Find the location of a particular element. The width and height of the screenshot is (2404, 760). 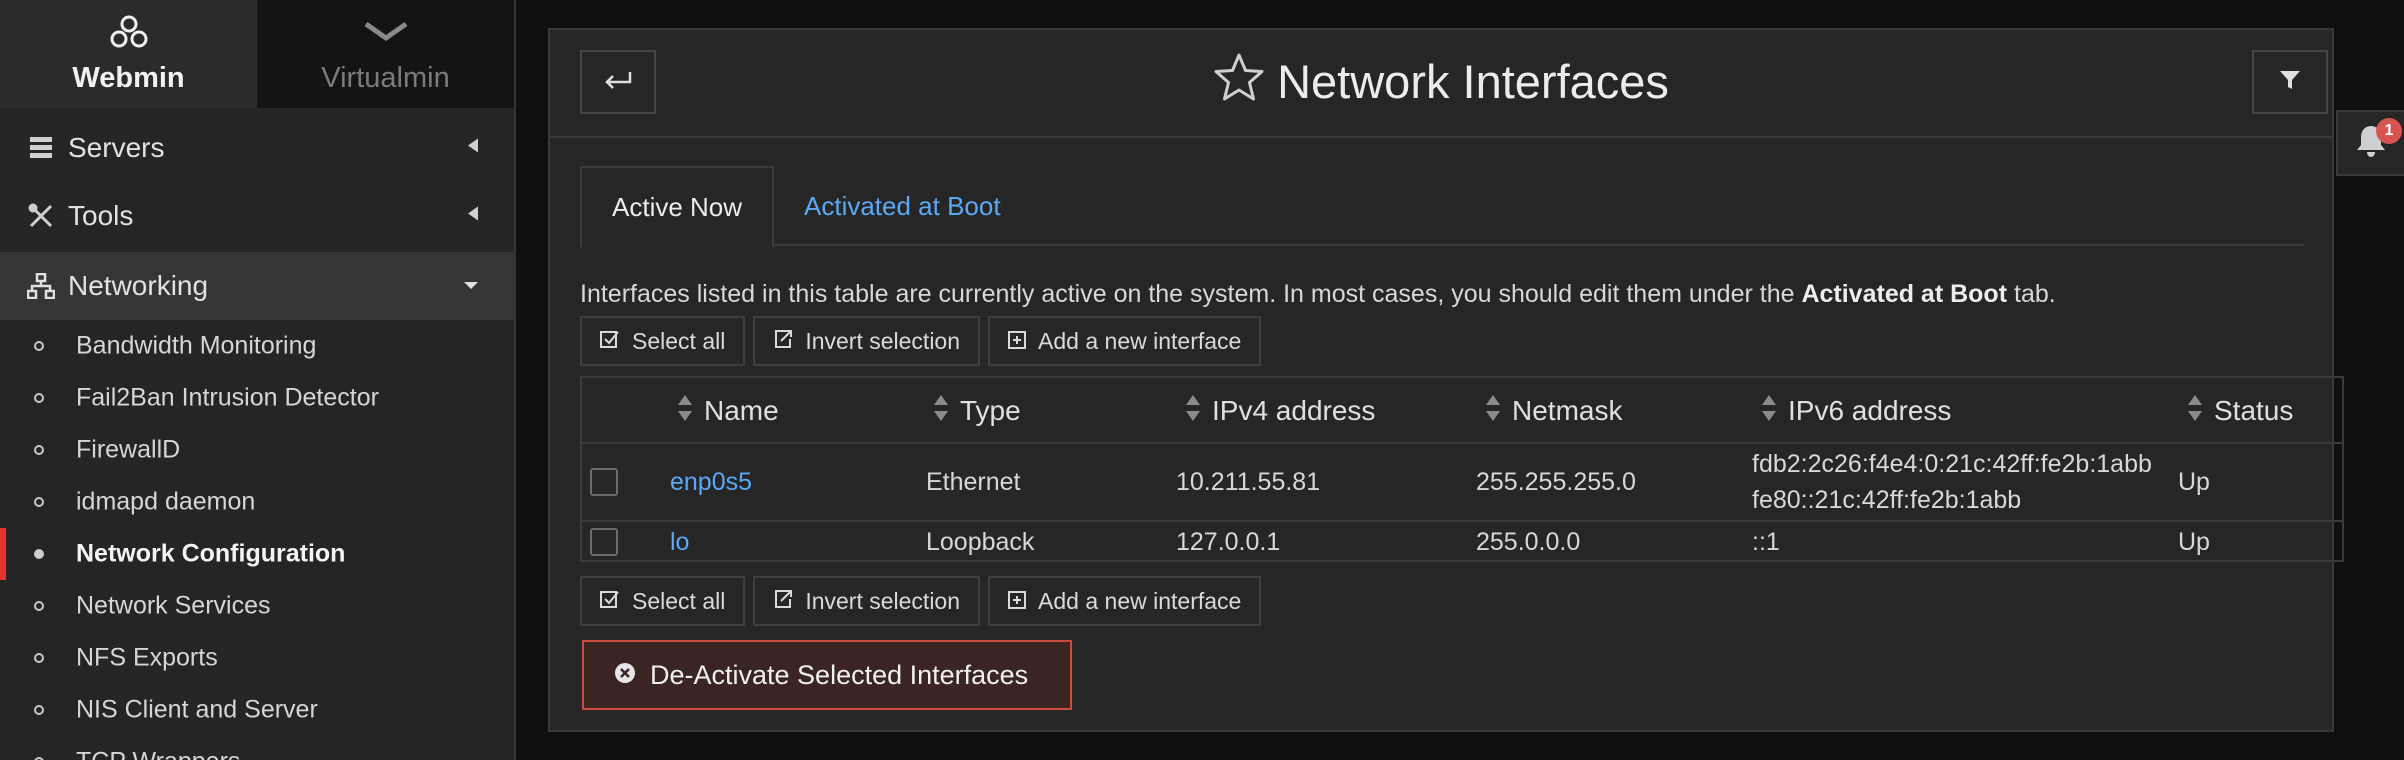

column-header-status: Status is located at coordinates (2240, 411).